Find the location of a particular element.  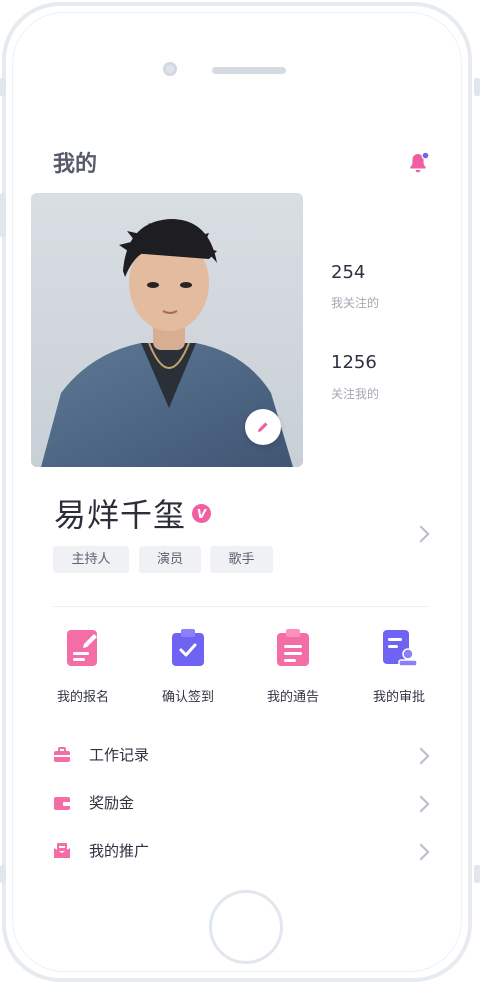

camera-icon is located at coordinates (170, 69).